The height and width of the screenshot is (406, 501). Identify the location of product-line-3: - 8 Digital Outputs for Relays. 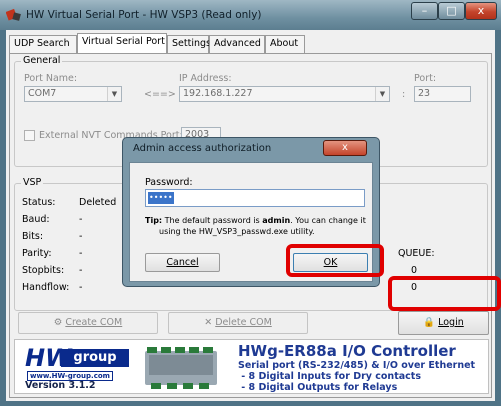
(318, 387).